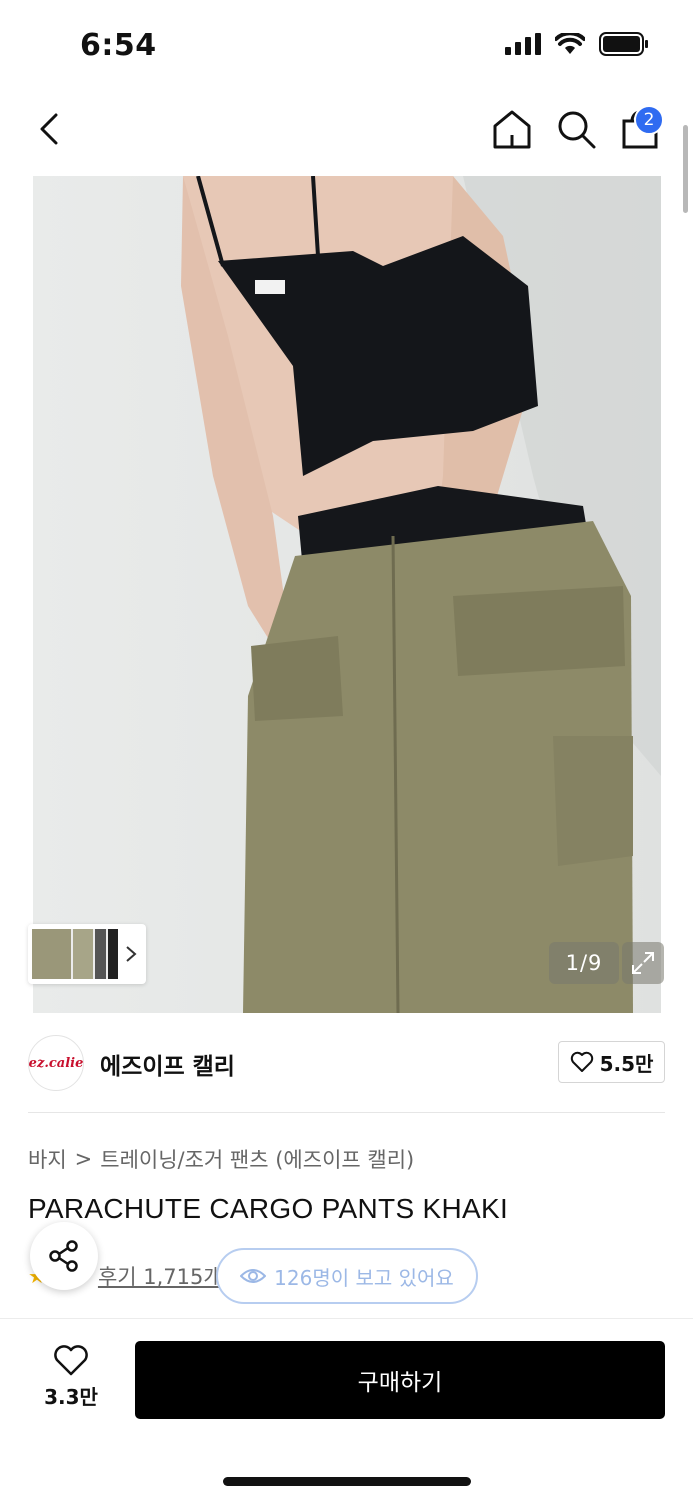  I want to click on product-title: PARACHUTE CARGO PANTS KHAKI, so click(268, 1208).